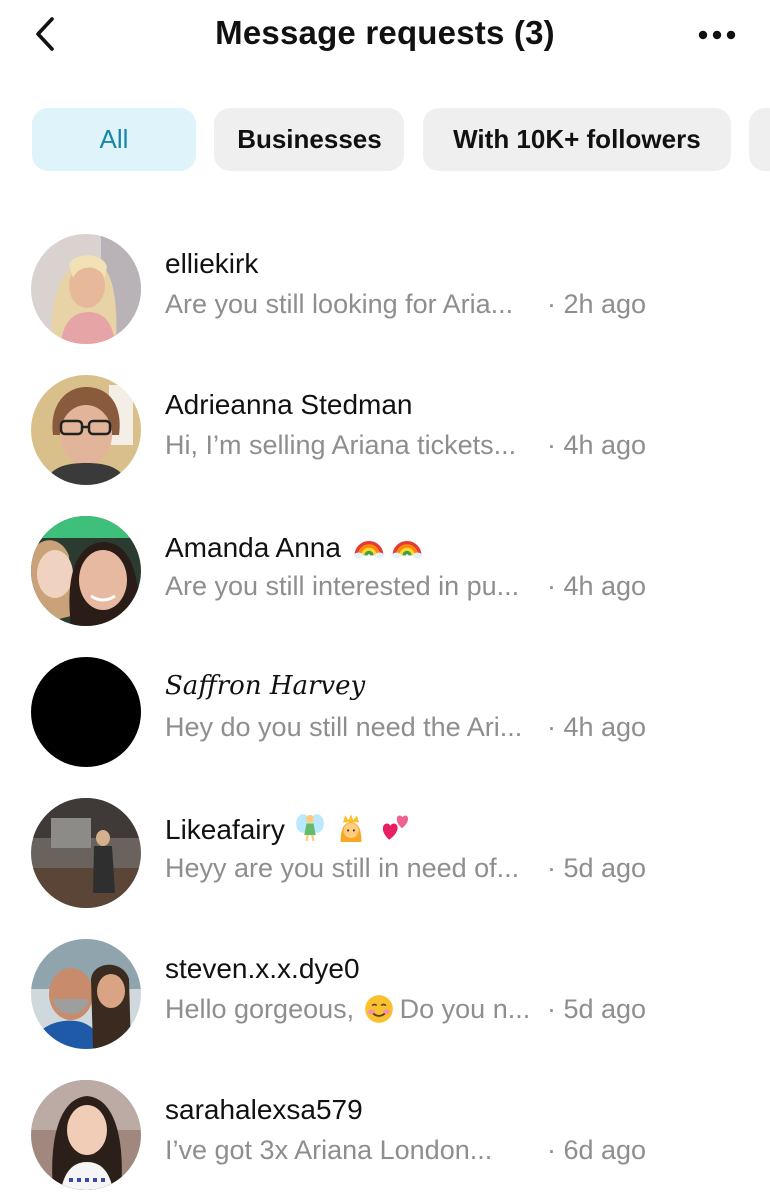  Describe the element at coordinates (309, 828) in the screenshot. I see `fairy-emoji` at that location.